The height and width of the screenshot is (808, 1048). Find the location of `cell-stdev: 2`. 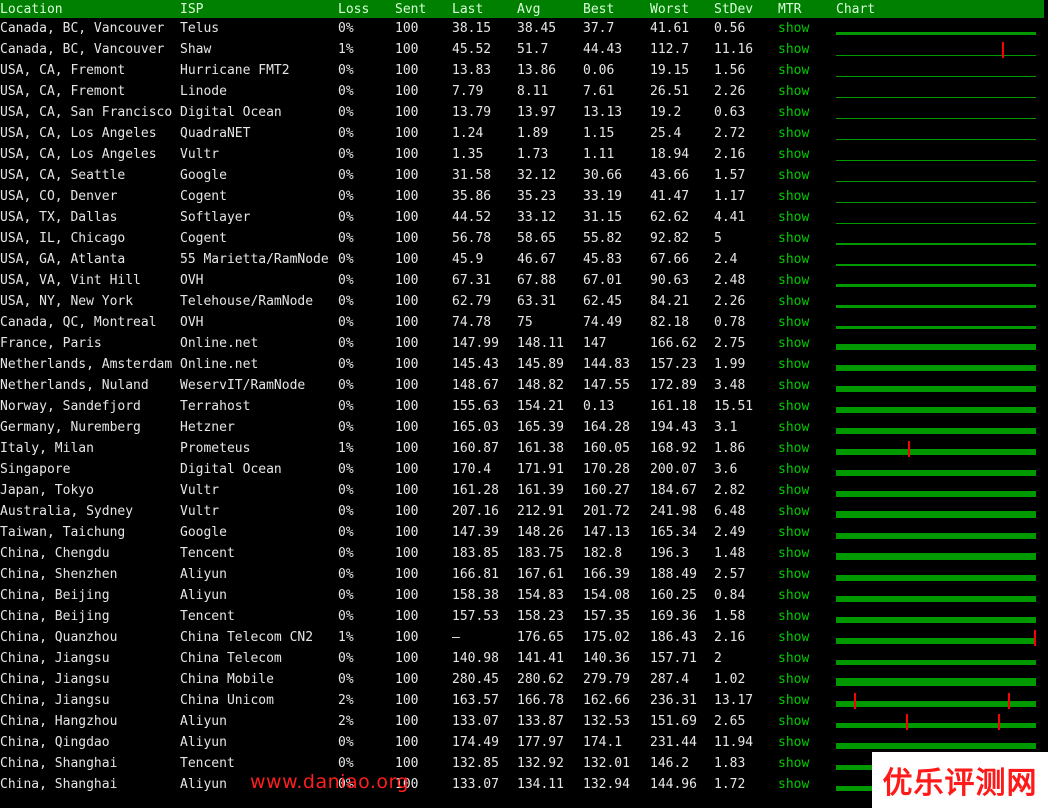

cell-stdev: 2 is located at coordinates (718, 658).